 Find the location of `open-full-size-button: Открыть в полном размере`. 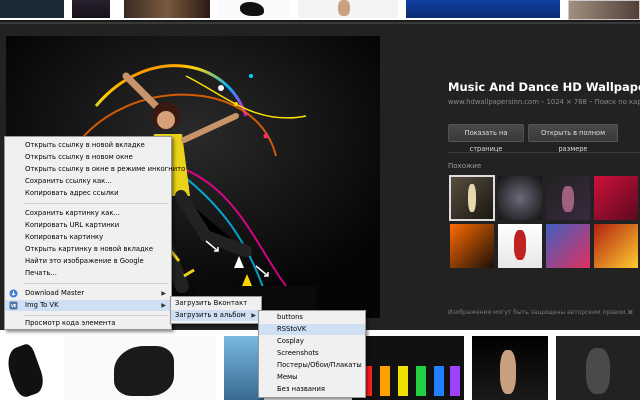

open-full-size-button: Открыть в полном размере is located at coordinates (573, 138).